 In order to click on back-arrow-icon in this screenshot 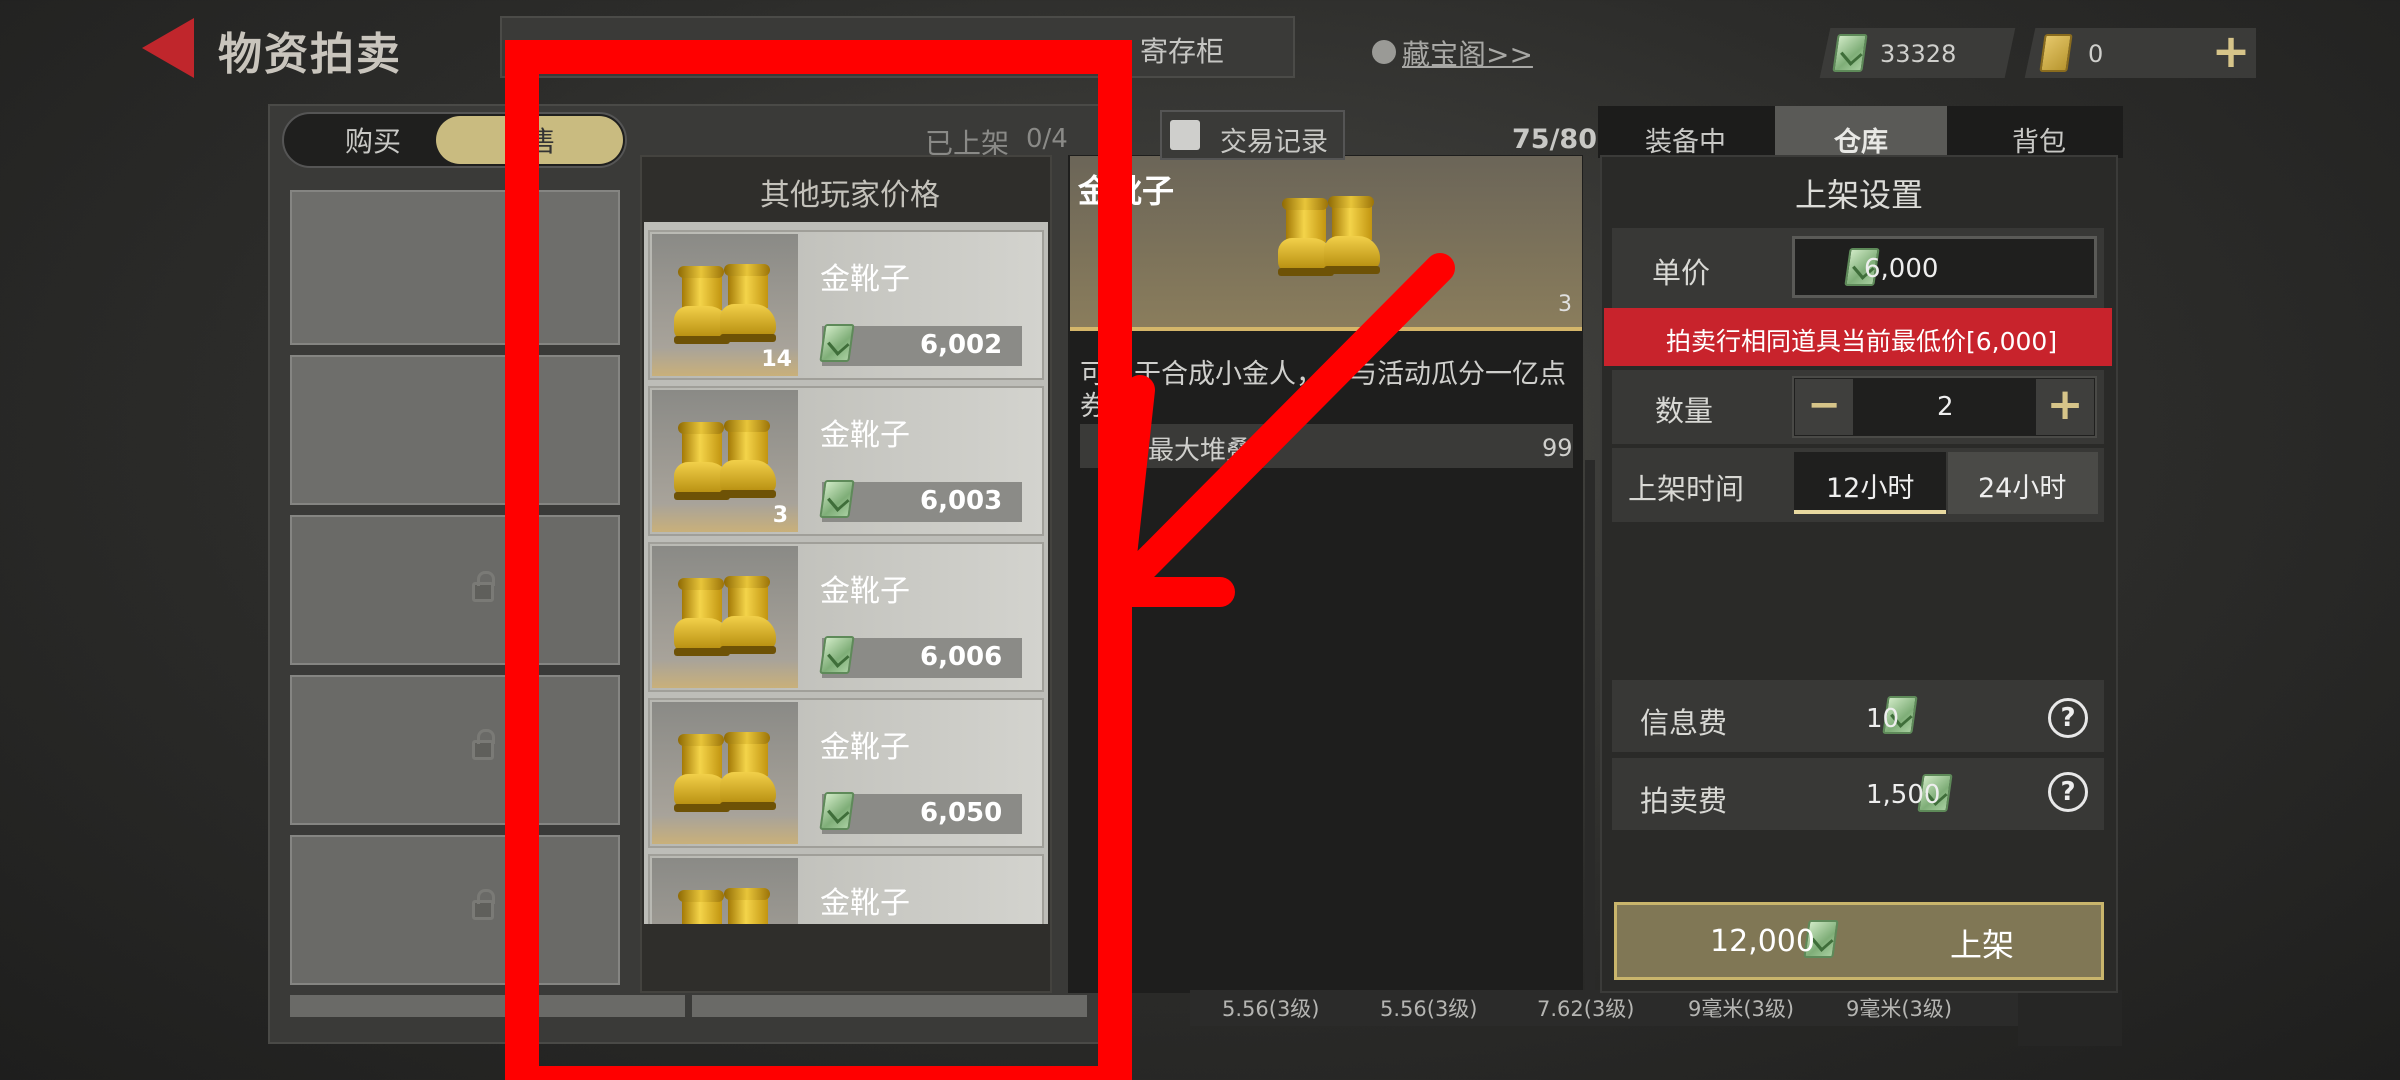, I will do `click(168, 48)`.